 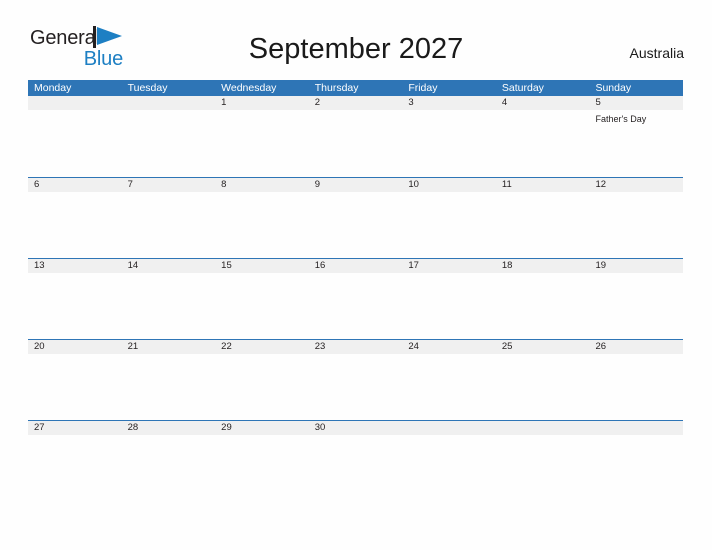 What do you see at coordinates (449, 299) in the screenshot?
I see `calendar-day-cell: 17` at bounding box center [449, 299].